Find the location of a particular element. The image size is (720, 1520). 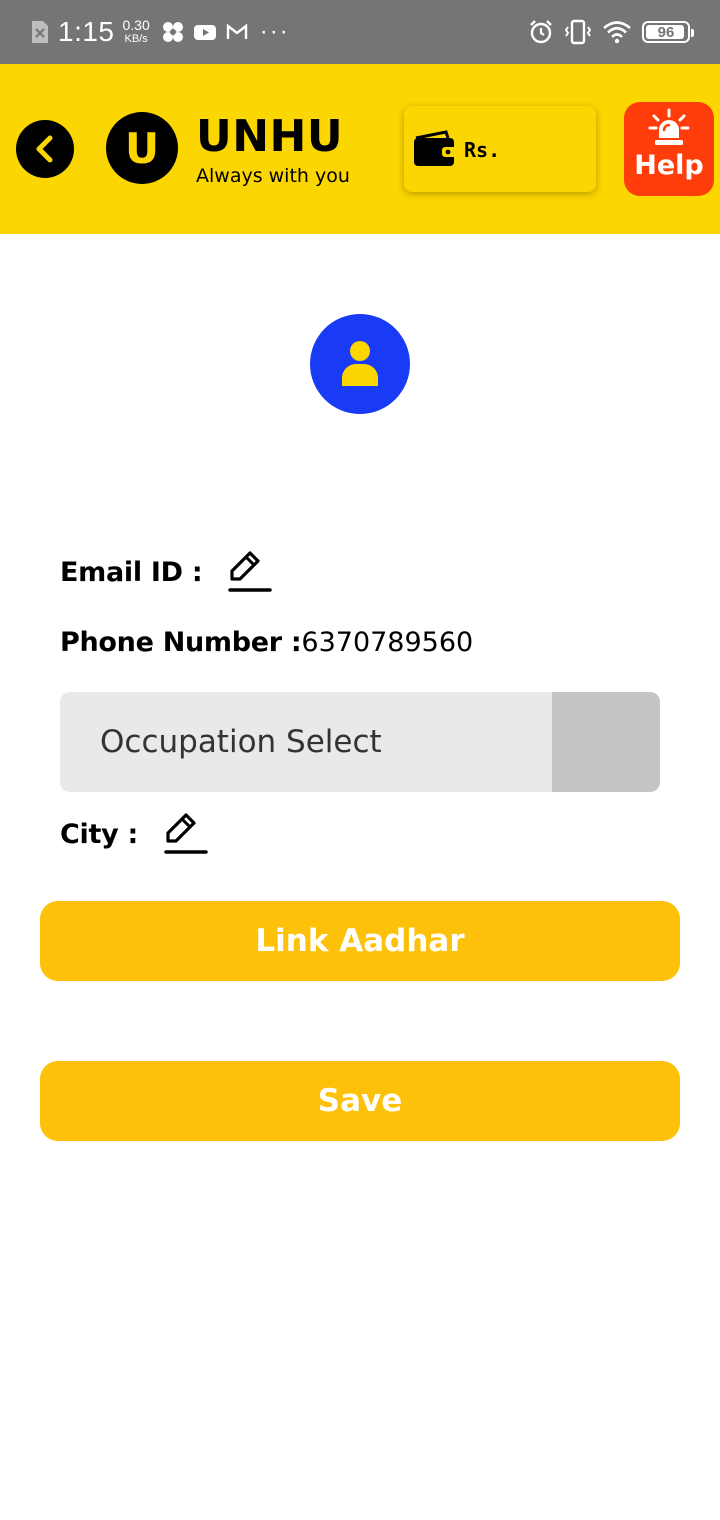

occupation-select: Occupation Select is located at coordinates (360, 742).